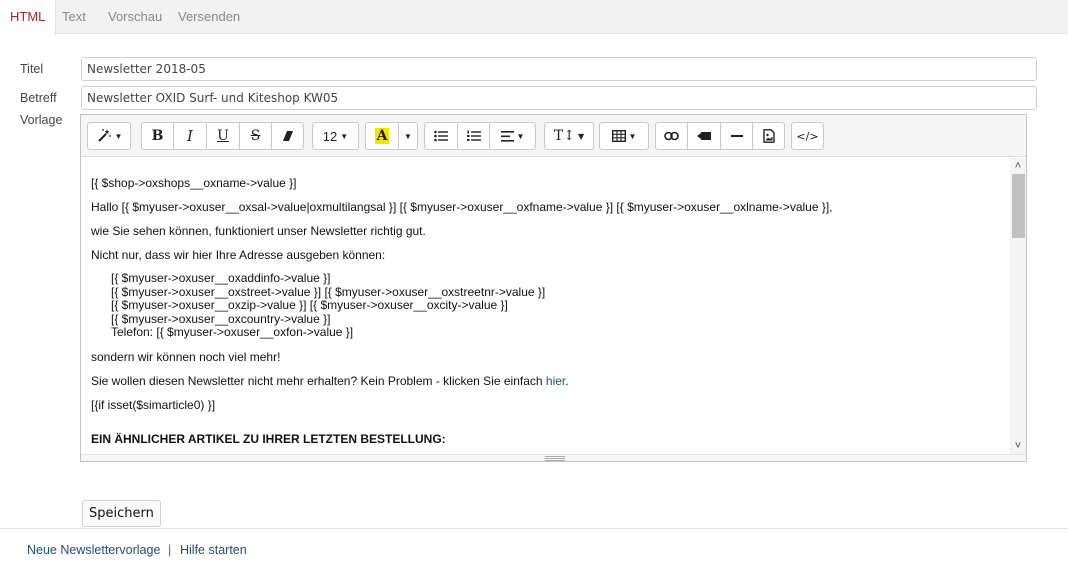  What do you see at coordinates (93, 550) in the screenshot?
I see `new-newsletter-template-link: Neue Newslettervorlage` at bounding box center [93, 550].